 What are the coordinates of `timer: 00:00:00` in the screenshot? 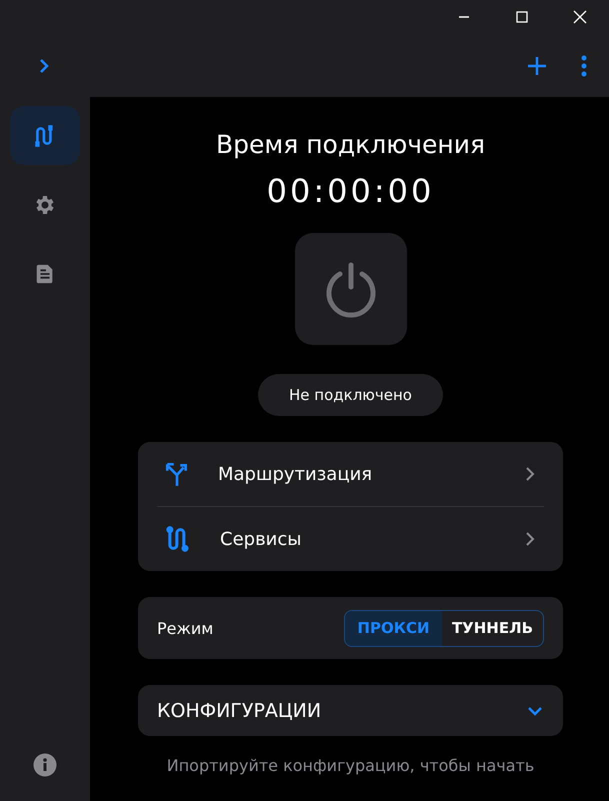 It's located at (350, 191).